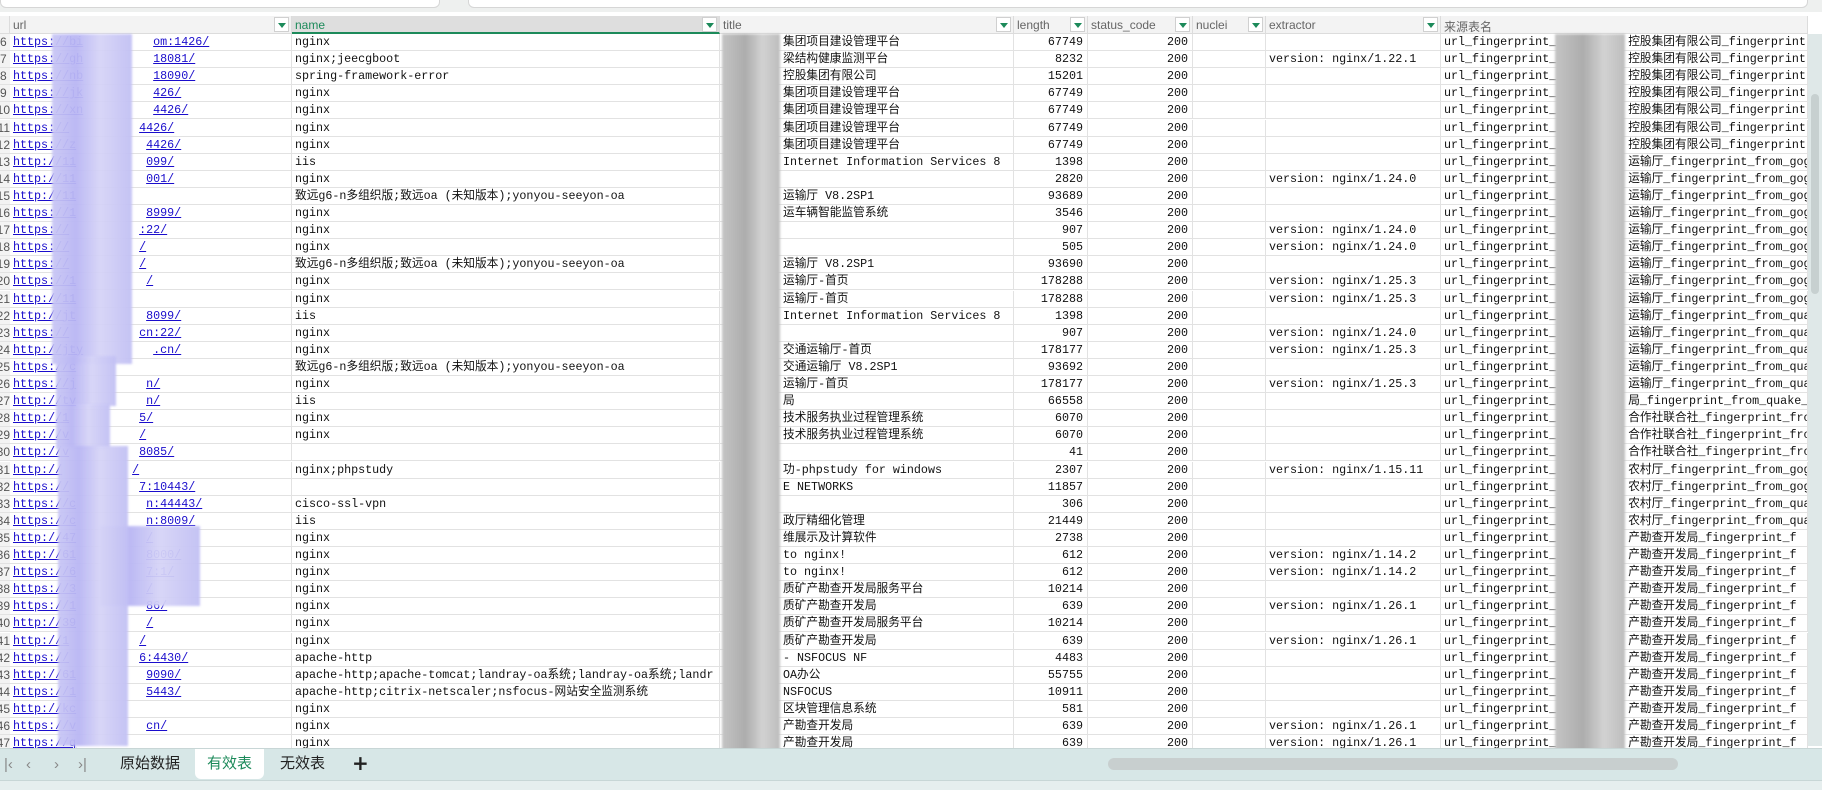 The height and width of the screenshot is (790, 1822). What do you see at coordinates (220, 4) in the screenshot?
I see `name-box` at bounding box center [220, 4].